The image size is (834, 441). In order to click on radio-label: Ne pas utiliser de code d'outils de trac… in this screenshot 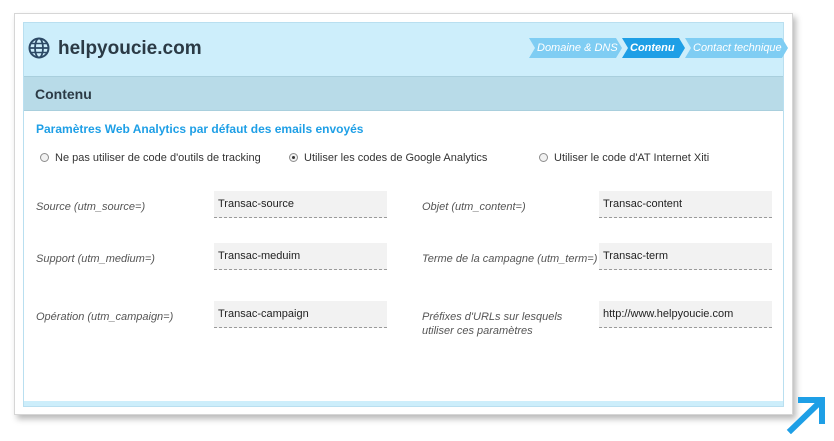, I will do `click(158, 158)`.